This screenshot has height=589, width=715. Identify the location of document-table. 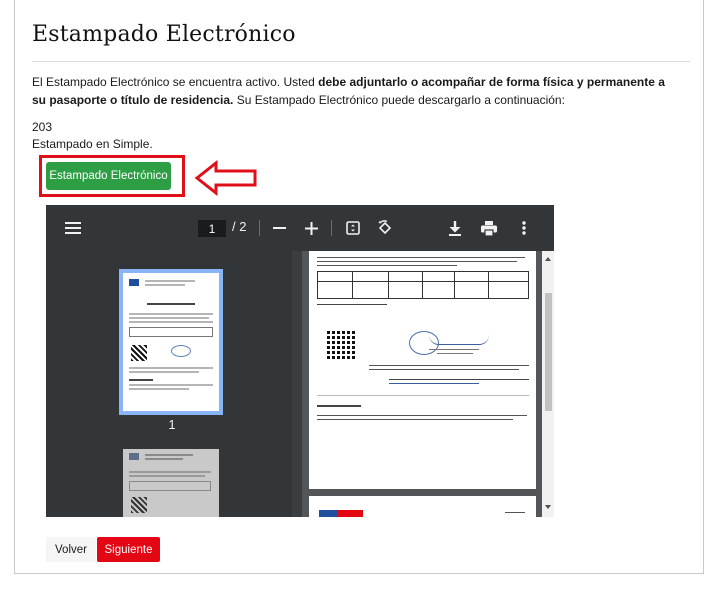
(423, 285).